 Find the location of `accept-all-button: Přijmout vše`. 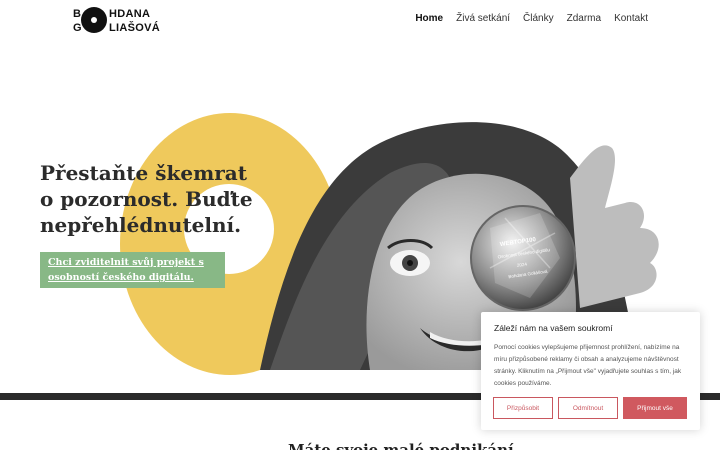

accept-all-button: Přijmout vše is located at coordinates (655, 408).